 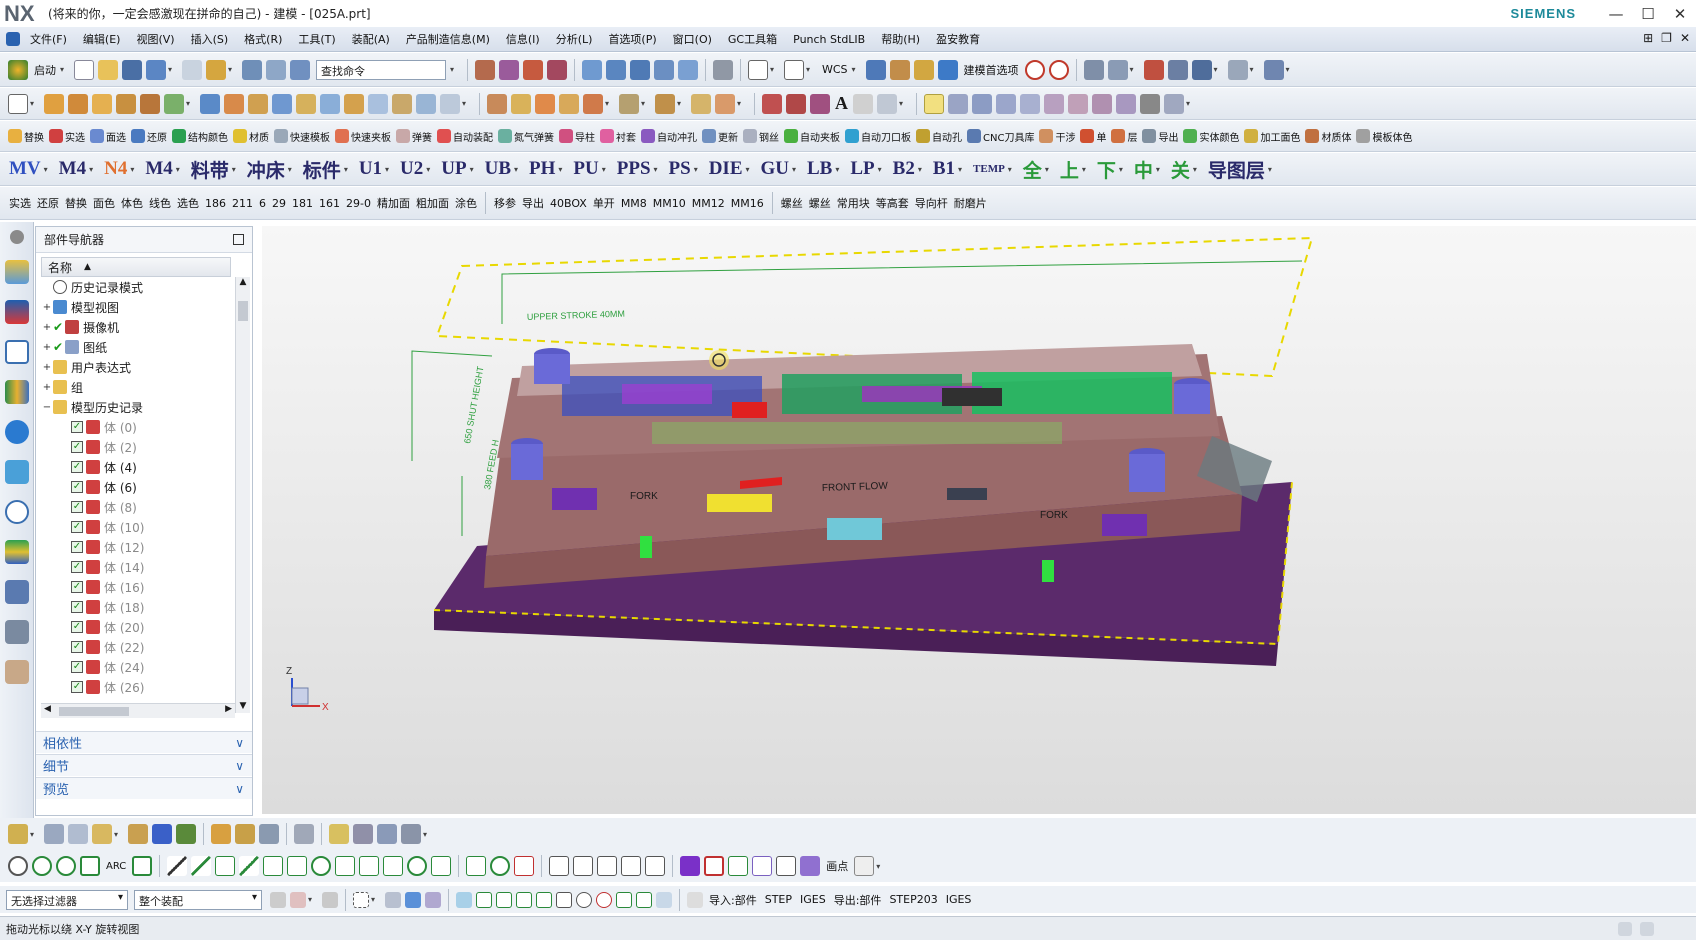 I want to click on subtract-icon, so click(x=234, y=103).